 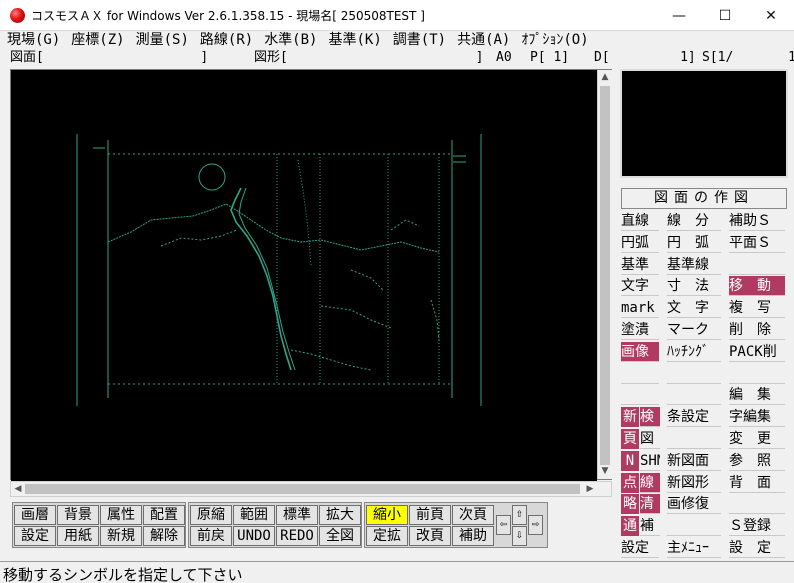 I want to click on side-button-left-5: 塗潰, so click(x=640, y=330).